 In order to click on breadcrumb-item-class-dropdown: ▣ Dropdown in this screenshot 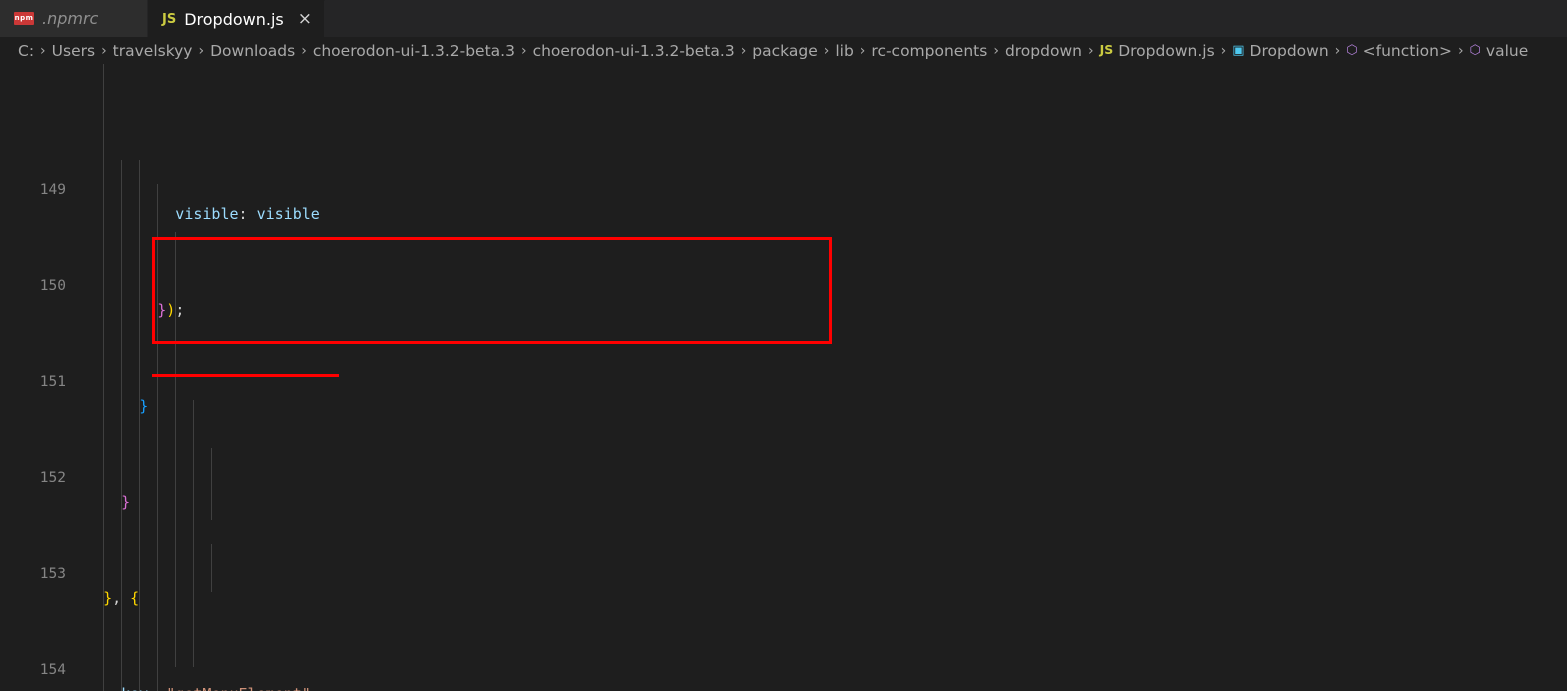, I will do `click(1280, 51)`.